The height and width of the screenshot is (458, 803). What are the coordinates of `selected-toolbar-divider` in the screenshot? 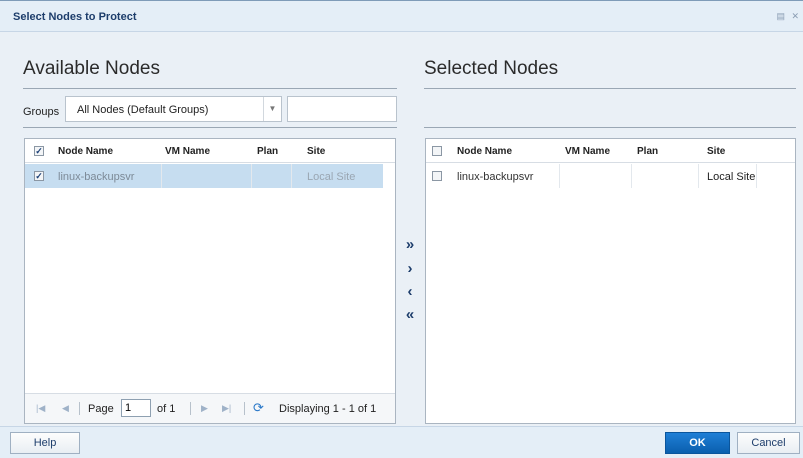 It's located at (610, 127).